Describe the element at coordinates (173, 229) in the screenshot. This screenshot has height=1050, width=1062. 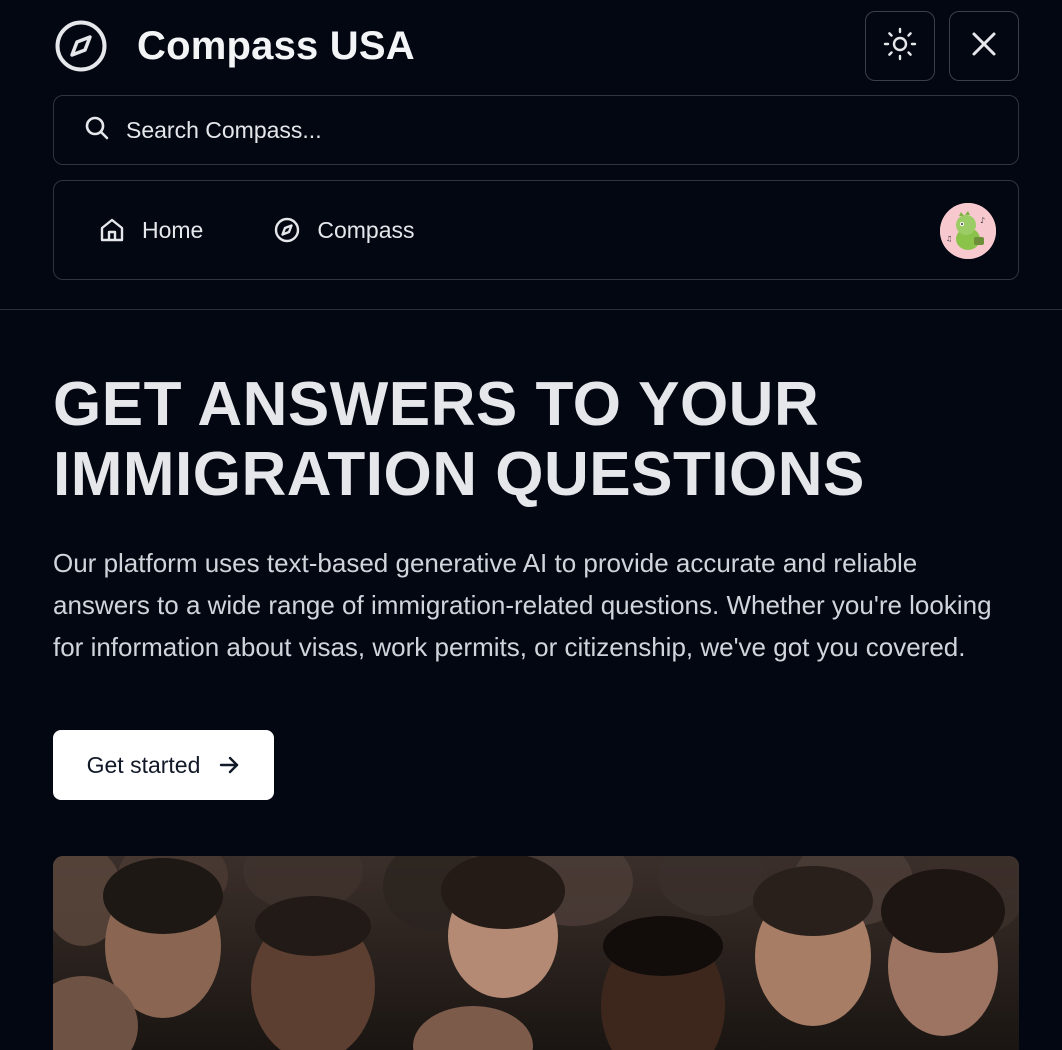
I see `nav-item-label: Home` at that location.